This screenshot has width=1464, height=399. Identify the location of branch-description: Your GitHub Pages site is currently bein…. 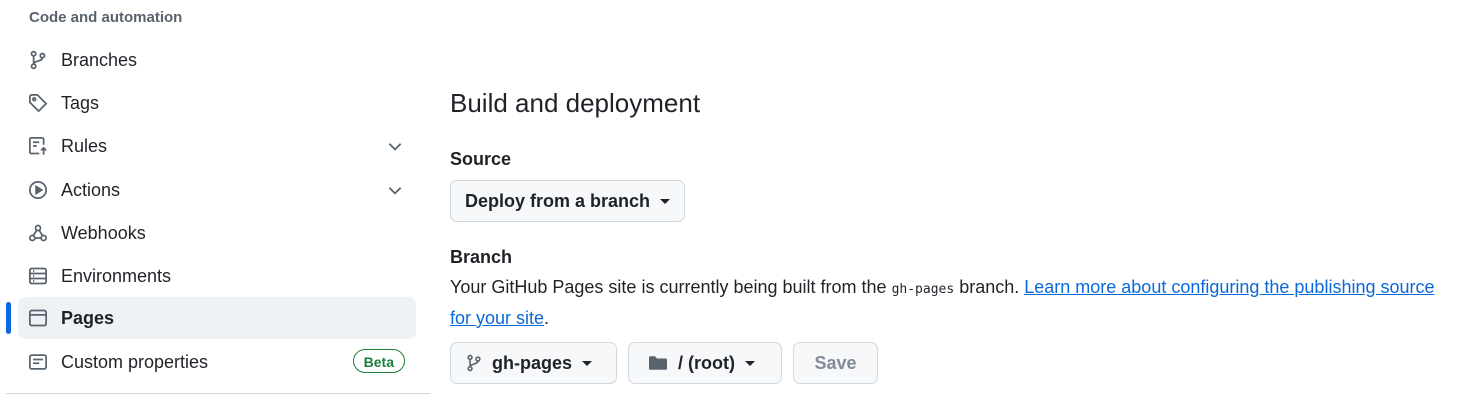
(950, 302).